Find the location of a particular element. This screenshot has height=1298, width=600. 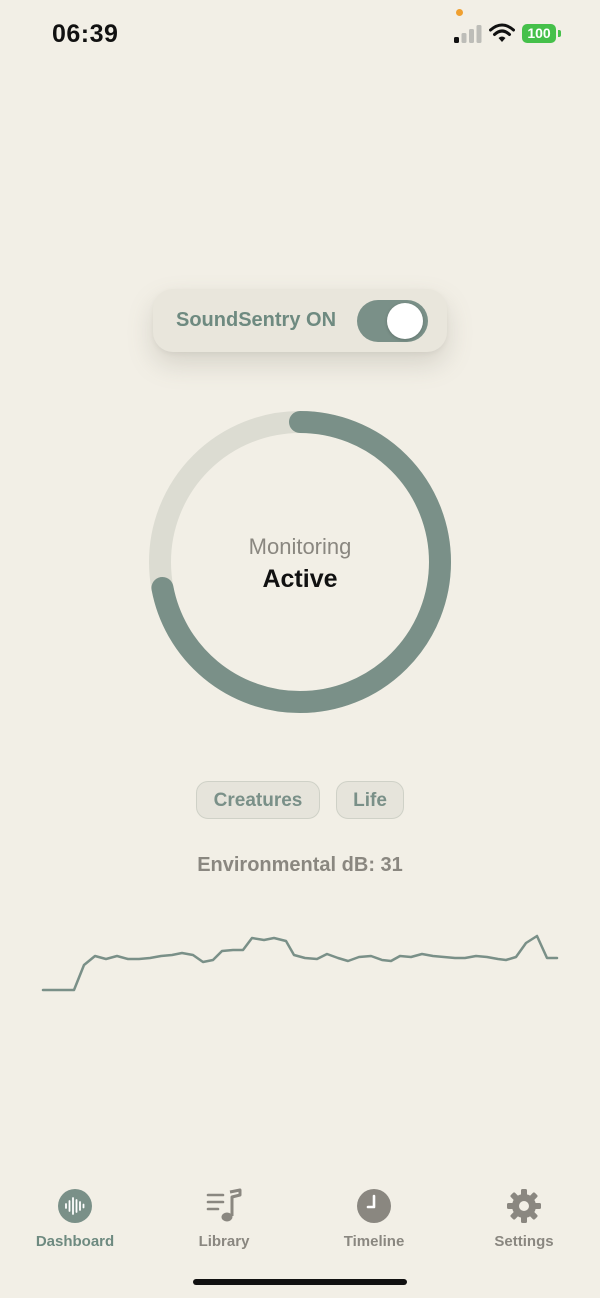

tab-dashboard: Dashboard is located at coordinates (75, 1219).